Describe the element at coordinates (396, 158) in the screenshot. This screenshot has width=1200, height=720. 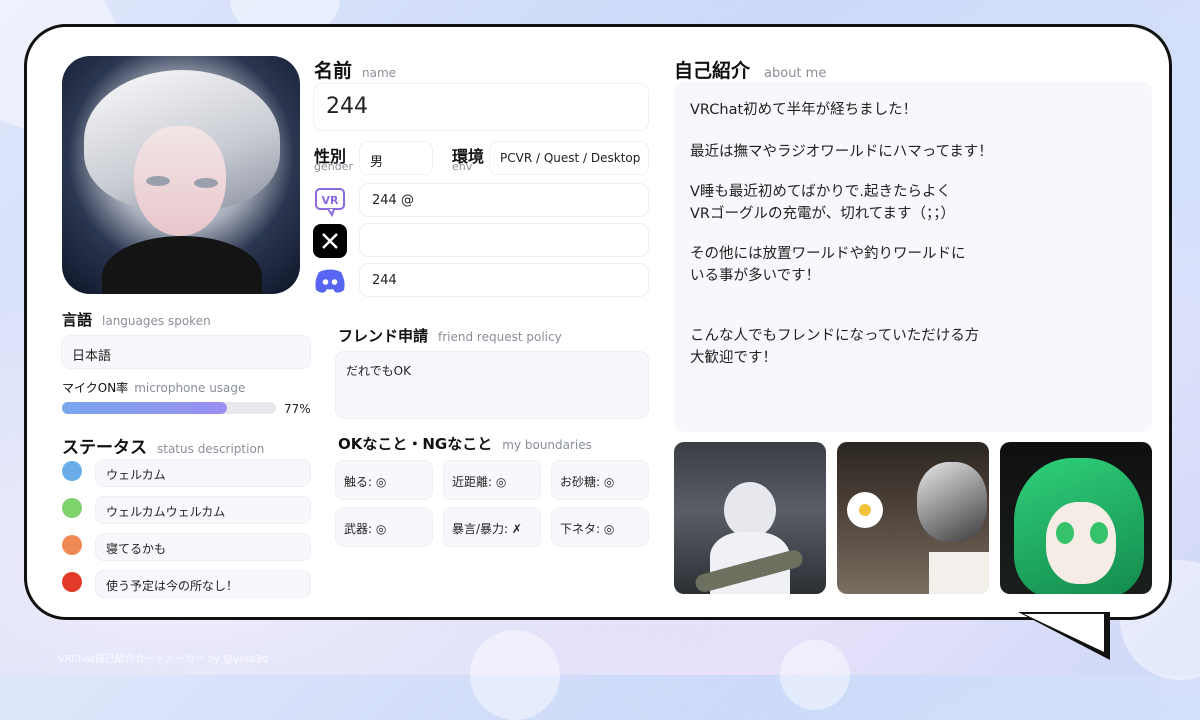
I see `gender-field: 男` at that location.